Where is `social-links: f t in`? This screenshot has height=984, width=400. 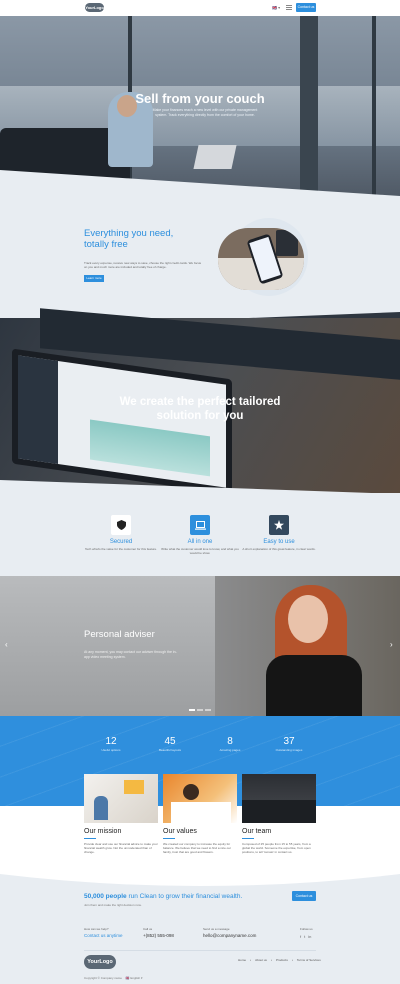
social-links: f t in is located at coordinates (305, 936).